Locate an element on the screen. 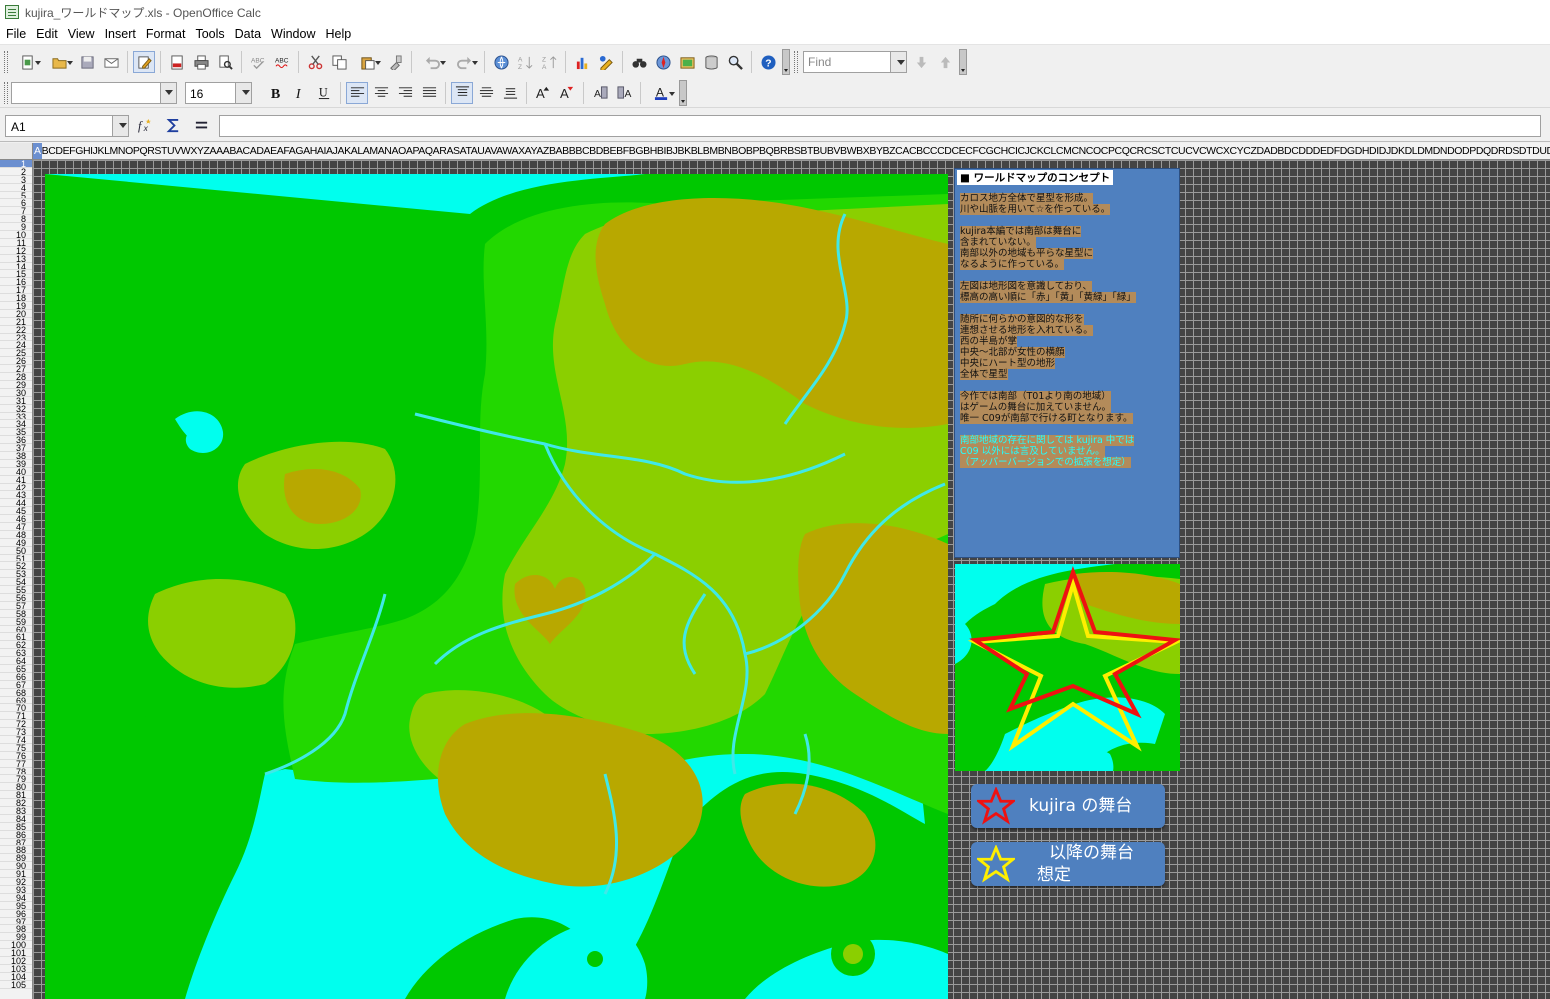 The image size is (1550, 999). star-map-thumbnail is located at coordinates (1067, 667).